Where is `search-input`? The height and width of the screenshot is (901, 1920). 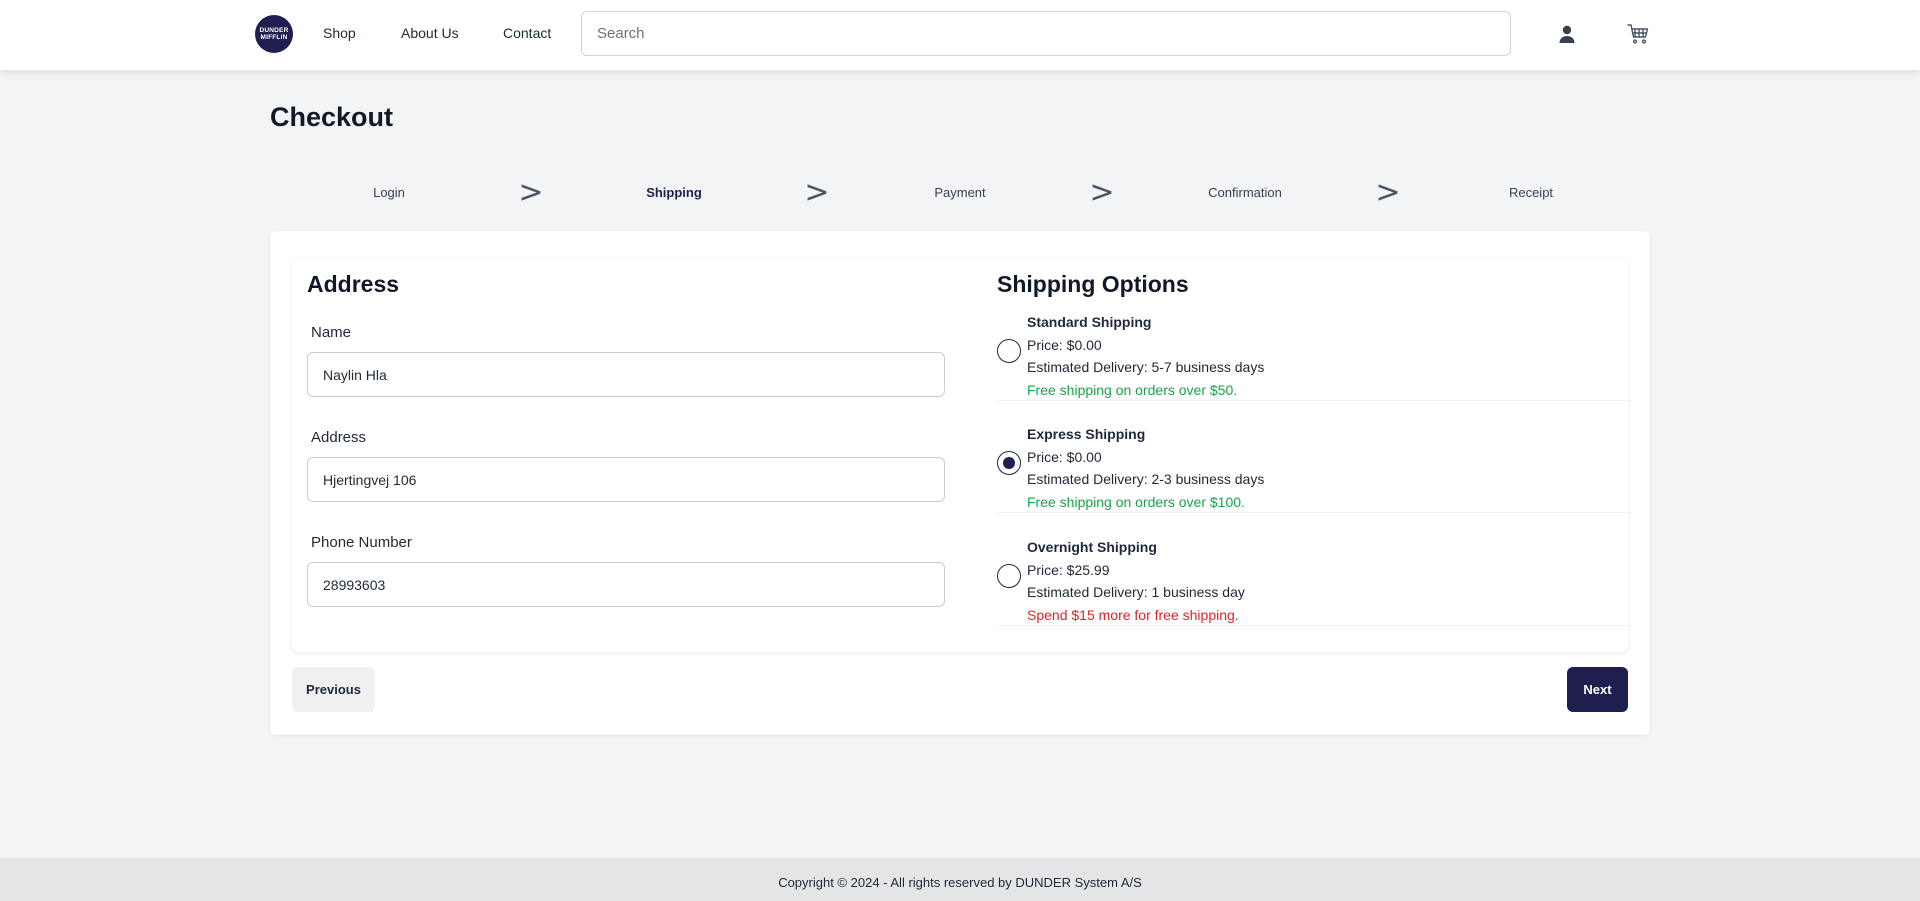 search-input is located at coordinates (1046, 33).